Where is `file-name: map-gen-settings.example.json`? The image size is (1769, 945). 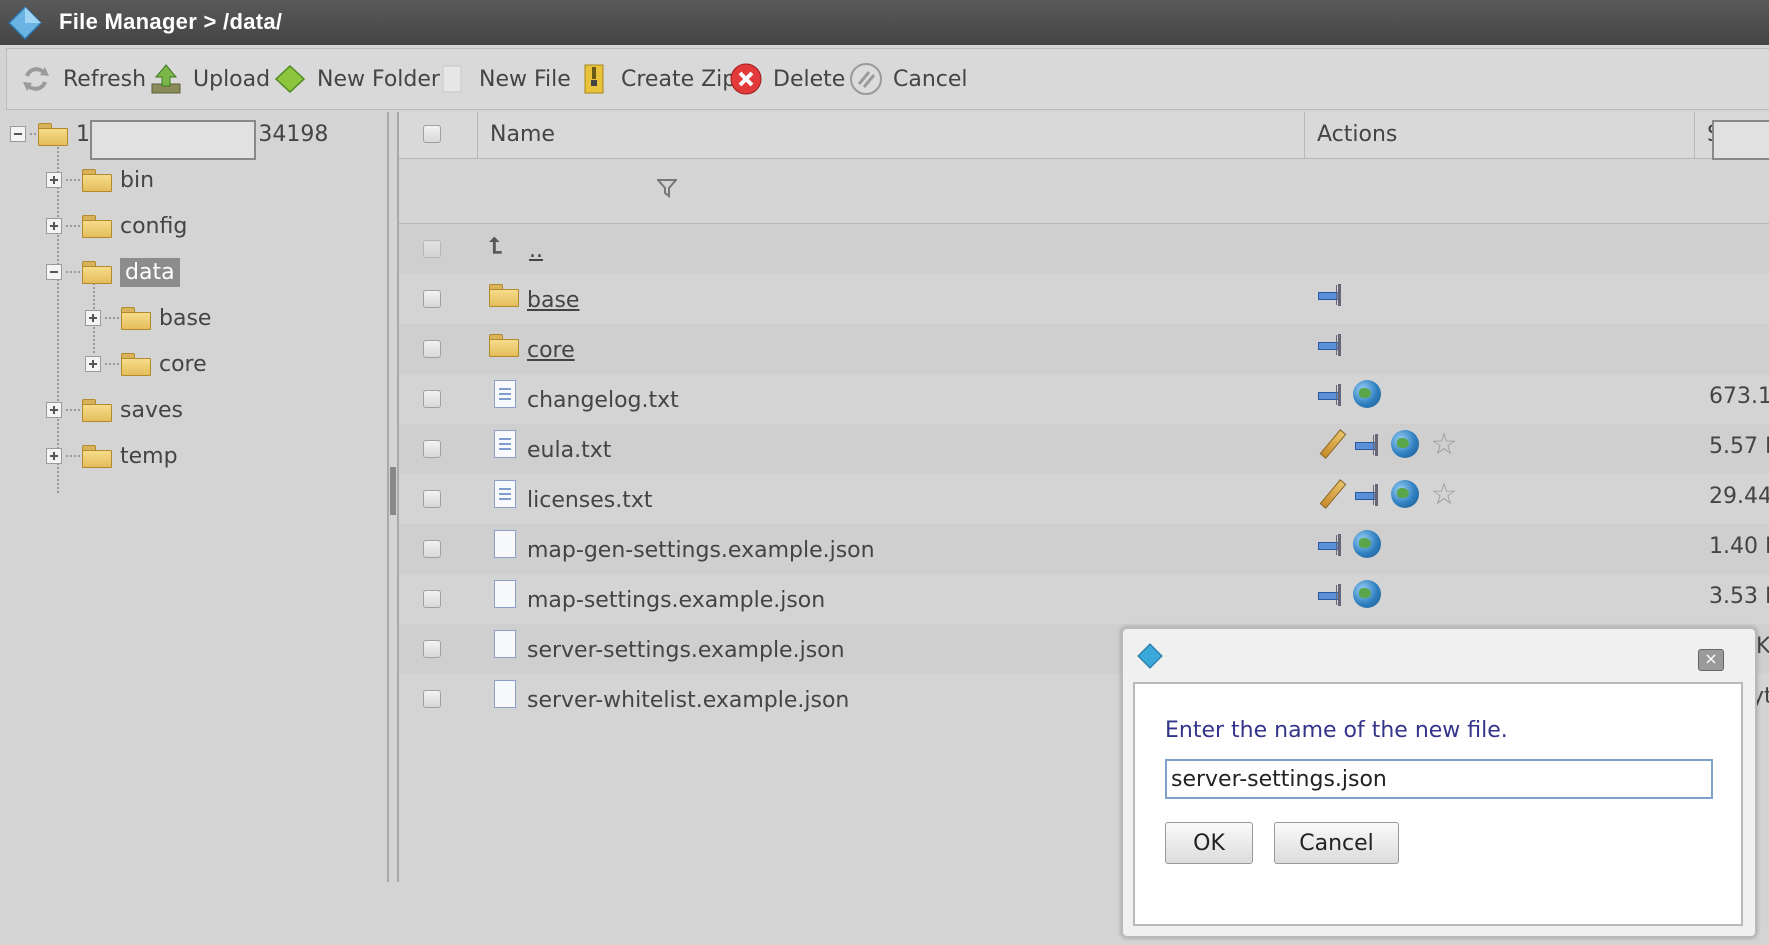 file-name: map-gen-settings.example.json is located at coordinates (701, 550).